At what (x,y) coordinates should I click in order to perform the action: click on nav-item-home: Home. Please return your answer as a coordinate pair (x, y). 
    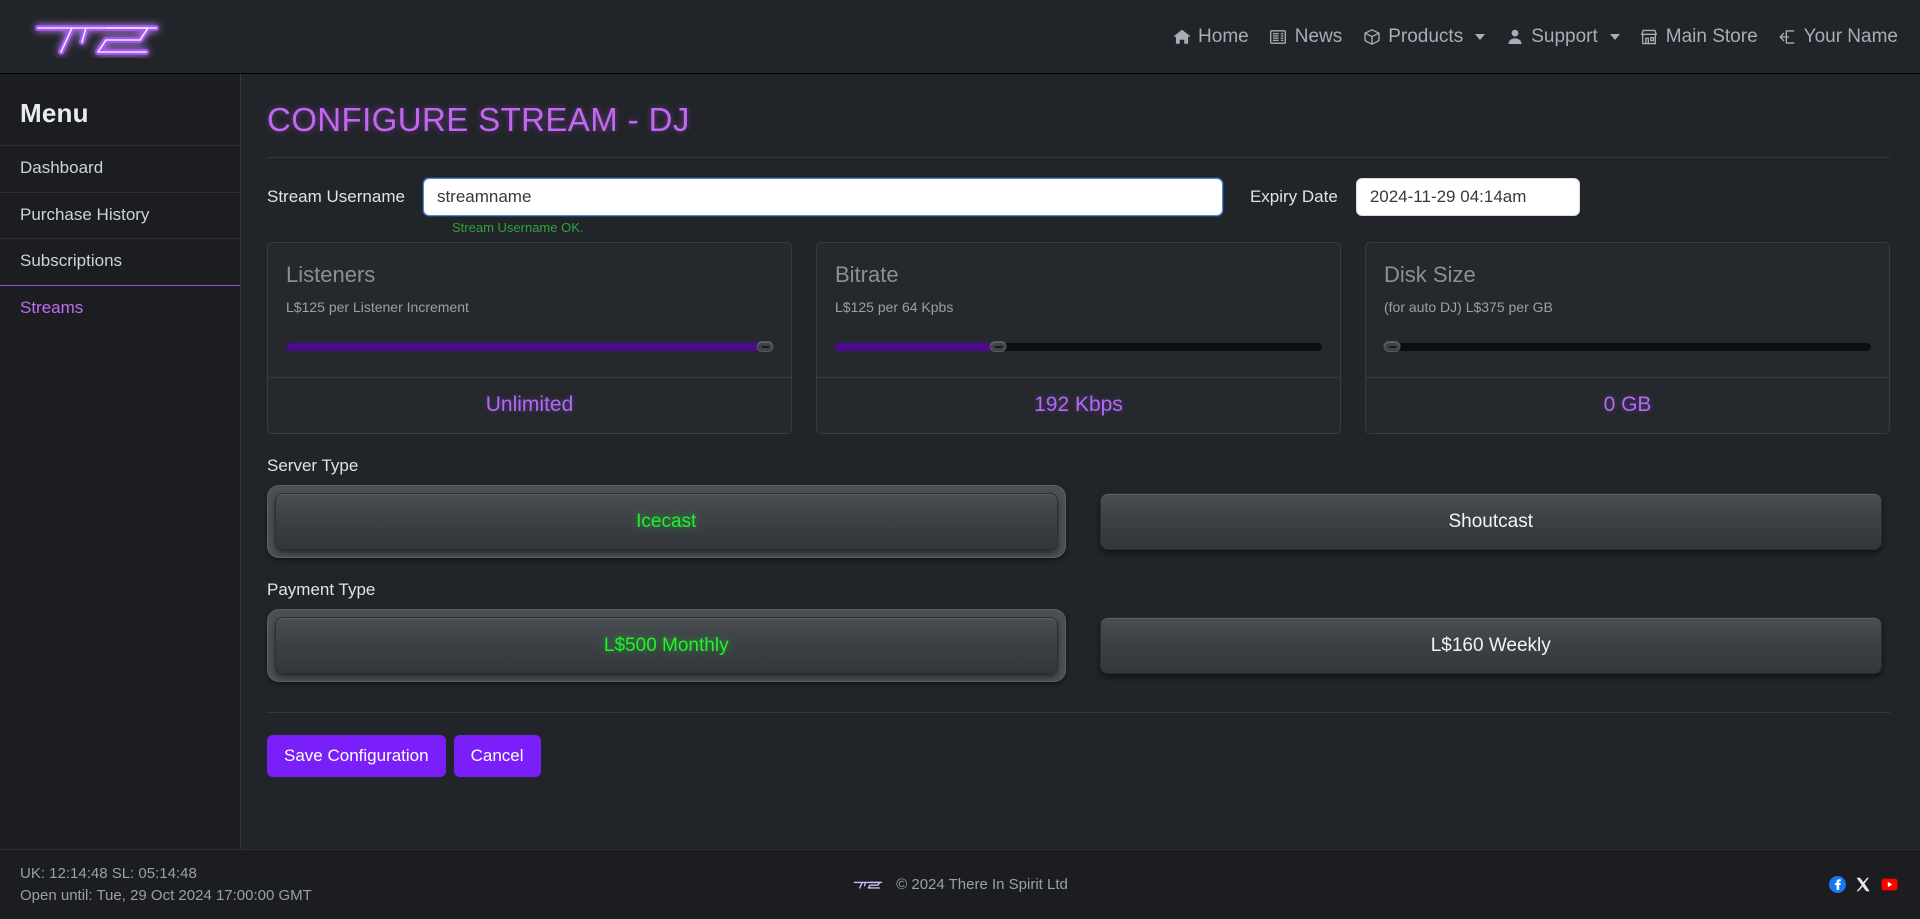
    Looking at the image, I should click on (1210, 36).